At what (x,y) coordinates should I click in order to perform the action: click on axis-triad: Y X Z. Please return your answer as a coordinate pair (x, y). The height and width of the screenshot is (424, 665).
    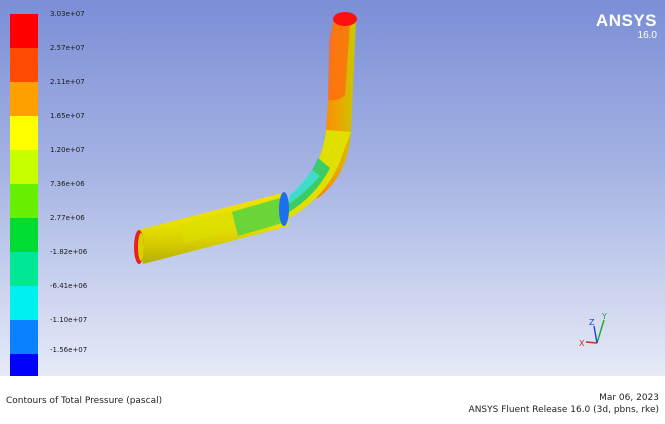
    Looking at the image, I should click on (593, 330).